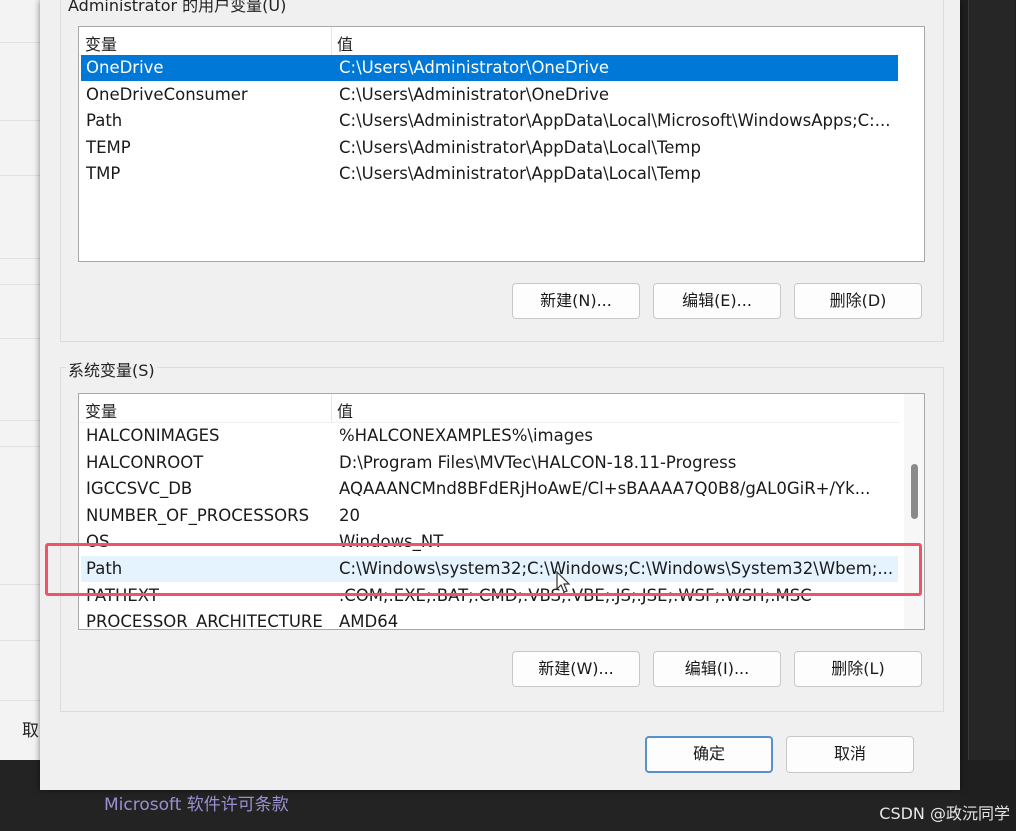 The width and height of the screenshot is (1016, 831). I want to click on variable-value: 20, so click(349, 515).